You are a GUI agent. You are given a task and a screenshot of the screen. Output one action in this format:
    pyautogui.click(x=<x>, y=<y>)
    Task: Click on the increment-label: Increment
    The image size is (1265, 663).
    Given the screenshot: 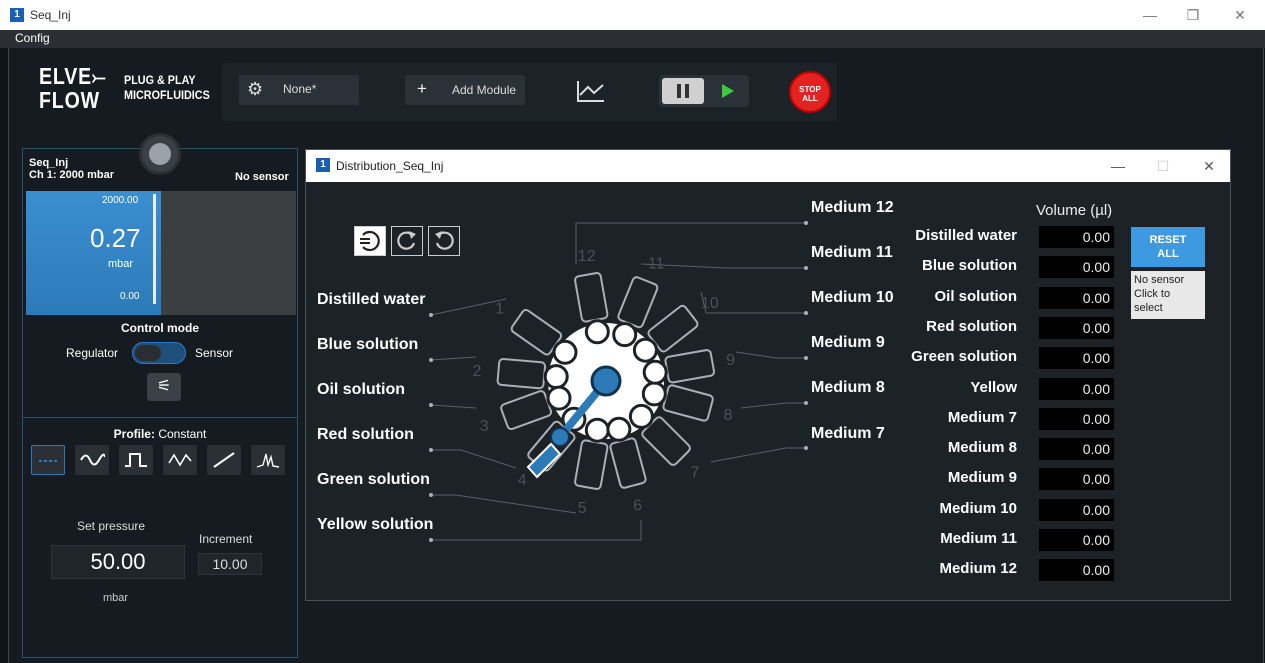 What is the action you would take?
    pyautogui.click(x=226, y=539)
    